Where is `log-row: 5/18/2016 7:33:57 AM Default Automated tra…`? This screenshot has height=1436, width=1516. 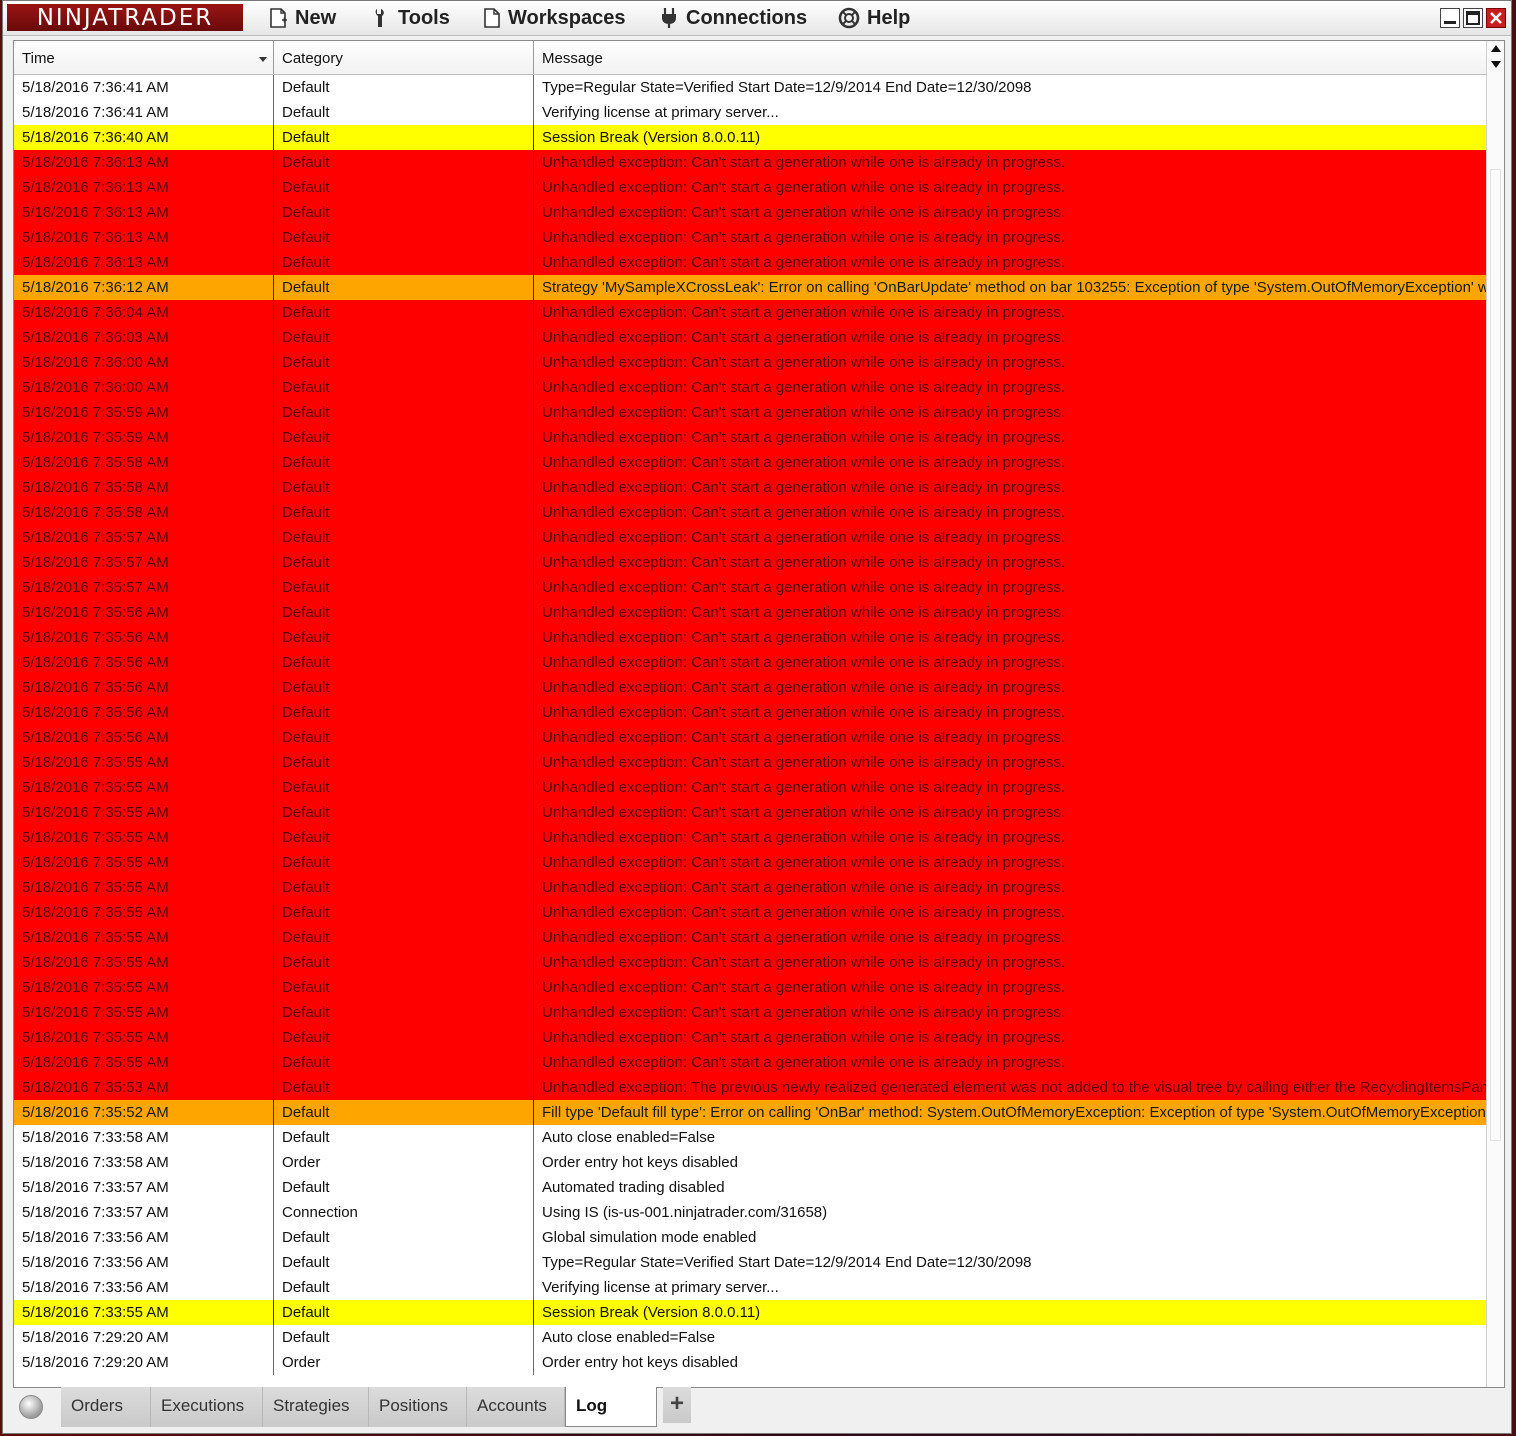 log-row: 5/18/2016 7:33:57 AM Default Automated tra… is located at coordinates (751, 1187).